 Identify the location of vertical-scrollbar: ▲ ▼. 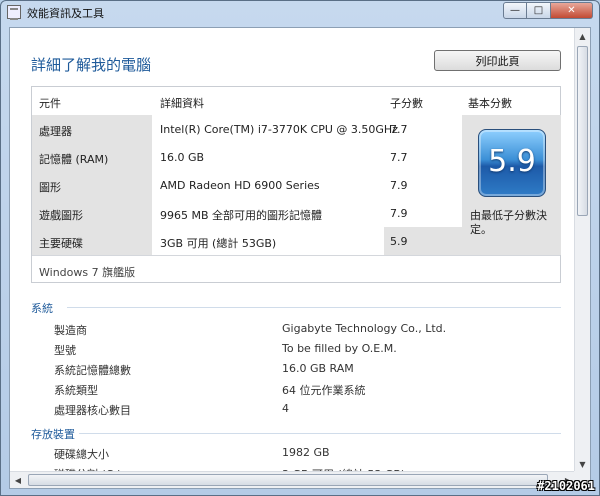
(582, 250).